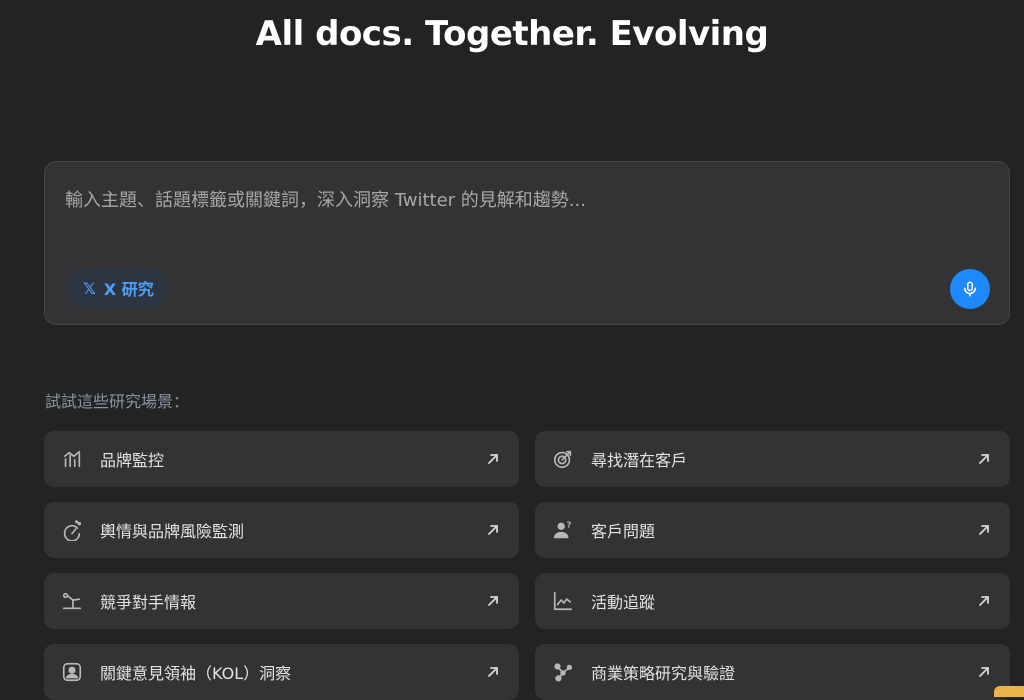 This screenshot has height=700, width=1024. Describe the element at coordinates (128, 289) in the screenshot. I see `x-research-chip-label: X 研究` at that location.